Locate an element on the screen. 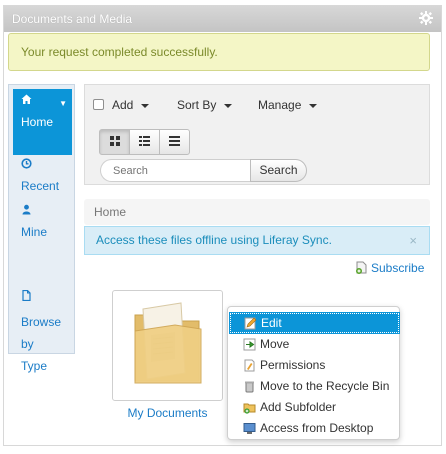 This screenshot has width=446, height=454. menu-item-label: Add Subfolder is located at coordinates (298, 407).